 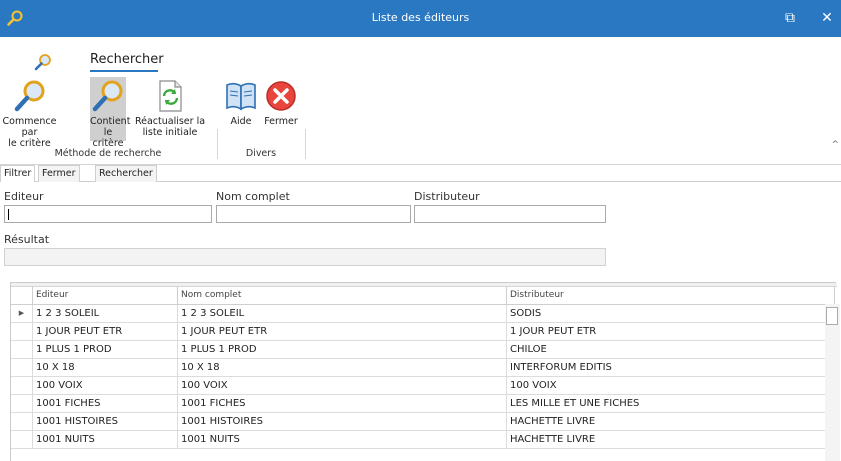 I want to click on cell-nom-complet: 10 X 18, so click(x=342, y=368).